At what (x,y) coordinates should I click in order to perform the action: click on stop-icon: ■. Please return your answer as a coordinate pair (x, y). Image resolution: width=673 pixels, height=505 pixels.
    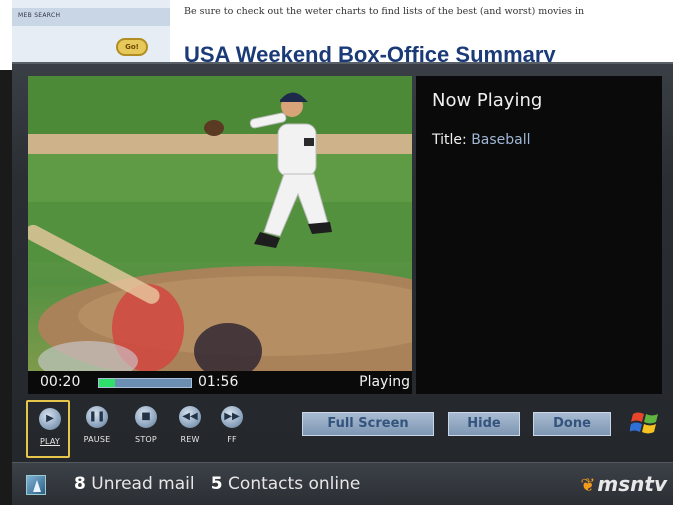
    Looking at the image, I should click on (146, 417).